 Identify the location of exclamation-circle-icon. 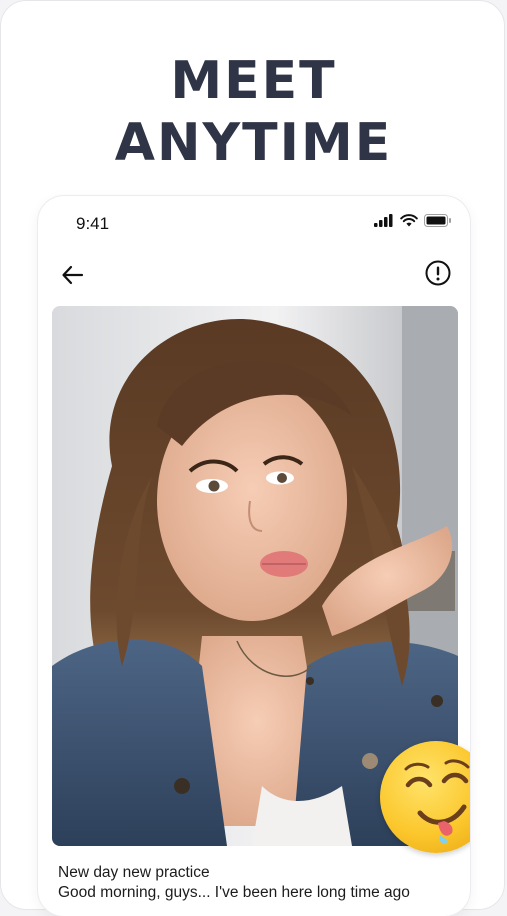
(438, 273).